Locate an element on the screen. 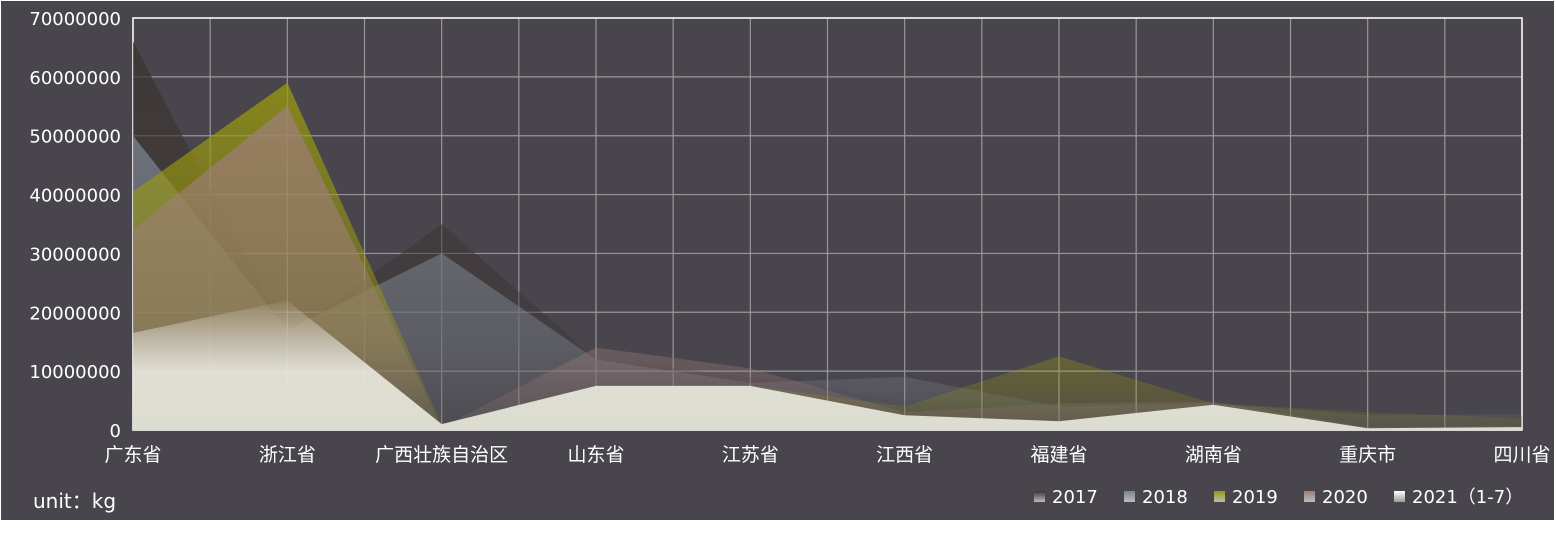 Image resolution: width=1556 pixels, height=540 pixels. y-tick-label: 0 is located at coordinates (115, 431).